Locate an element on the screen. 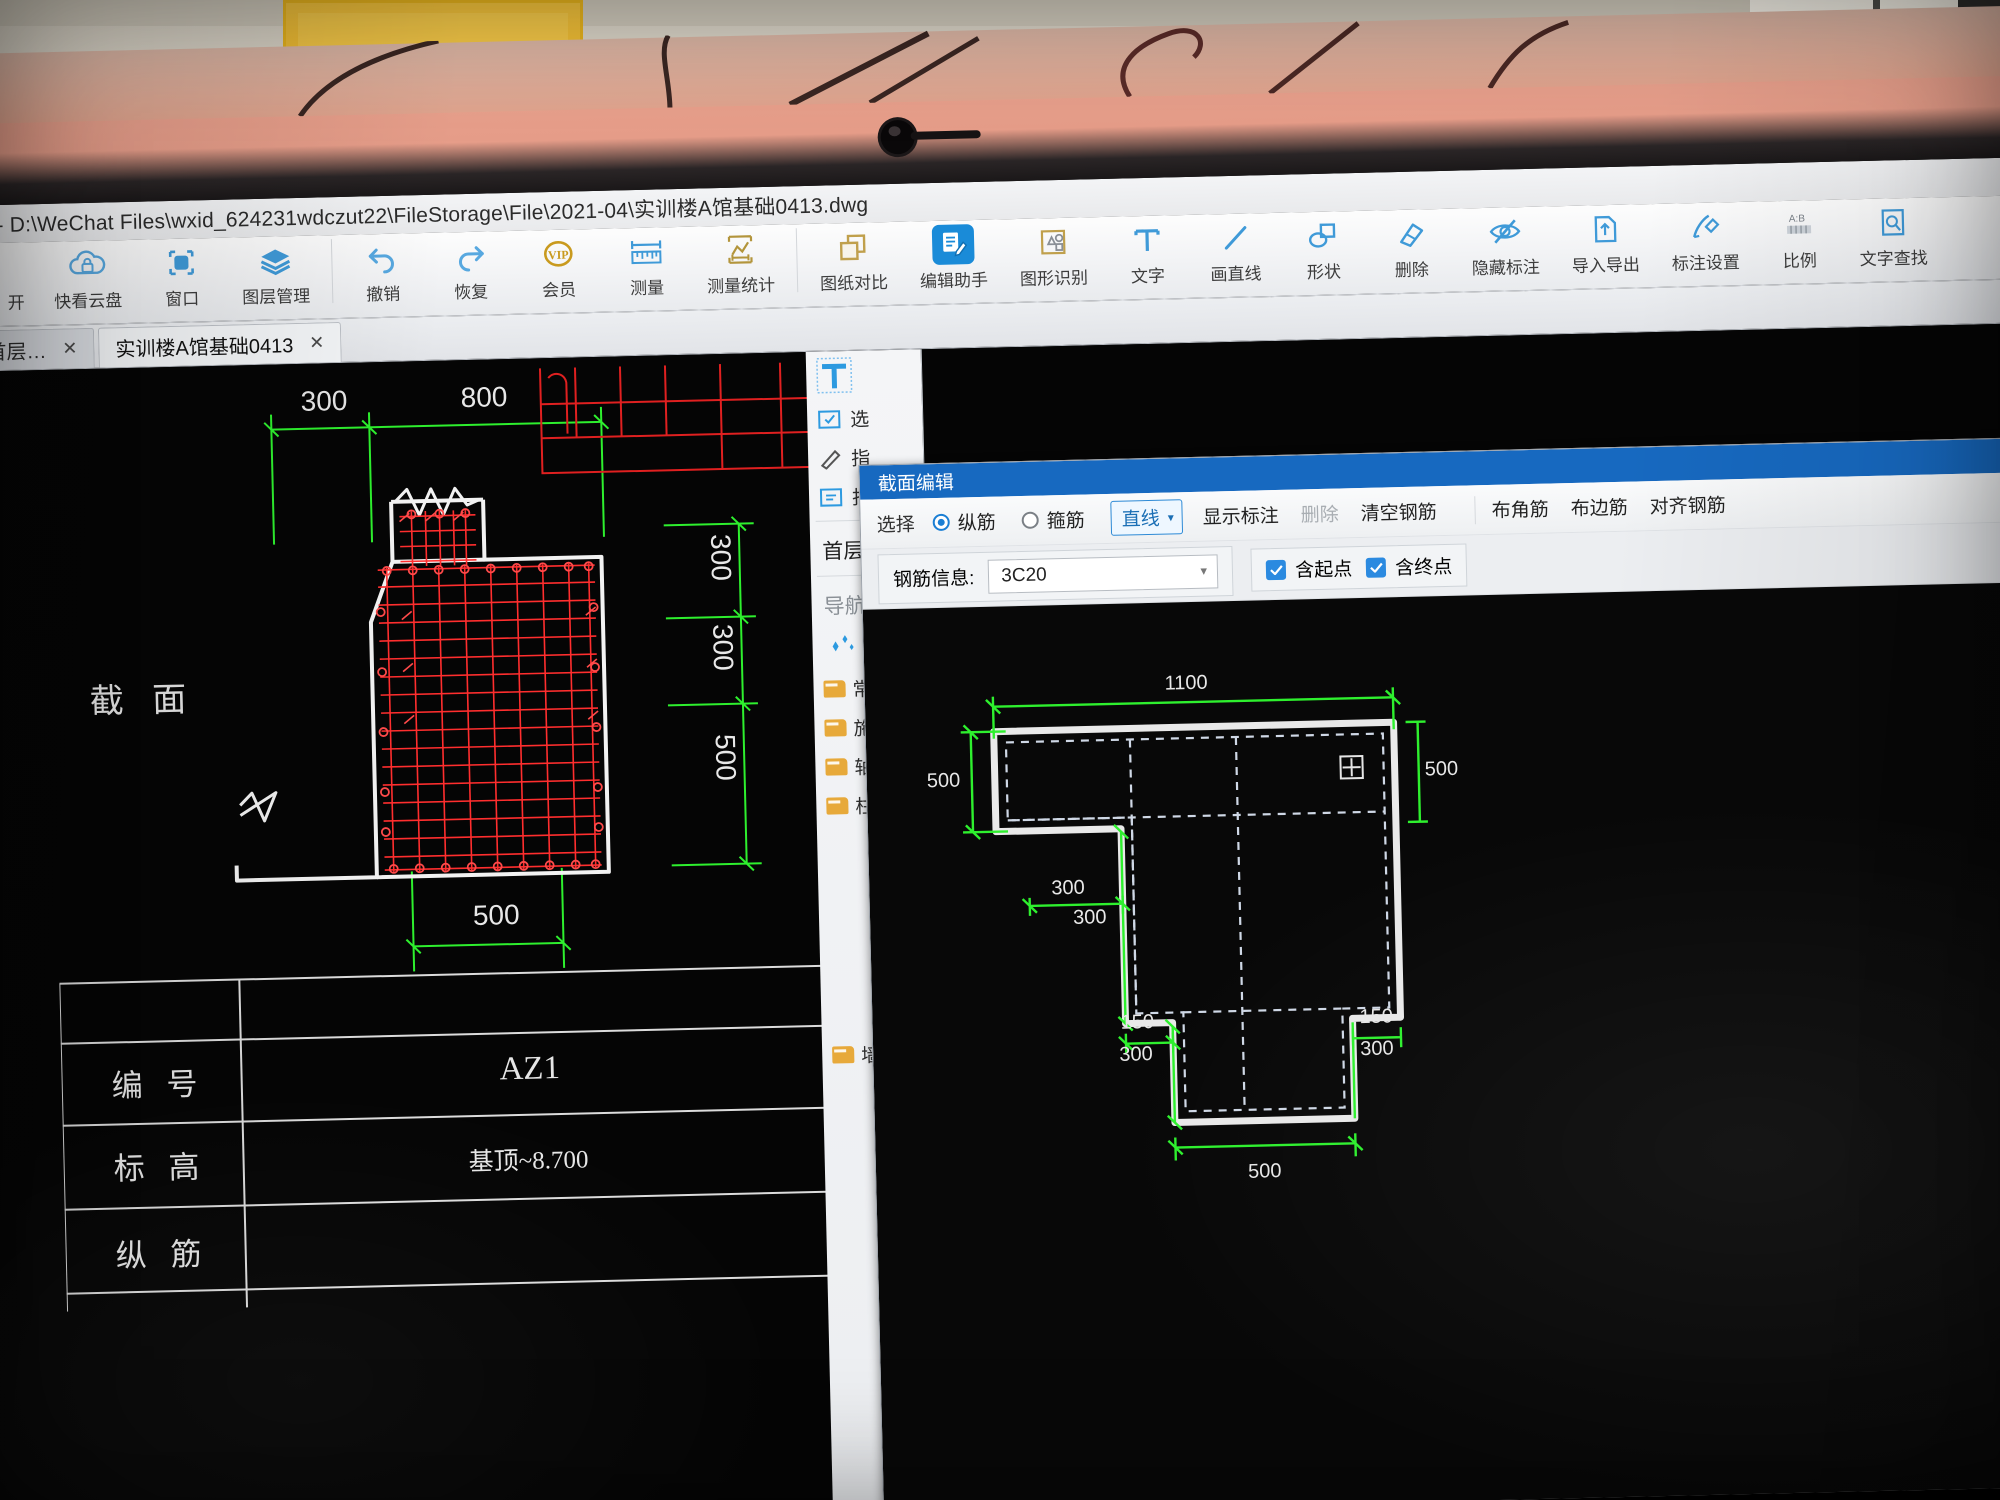 The width and height of the screenshot is (2000, 1500). svg-text: A:B is located at coordinates (1797, 218).